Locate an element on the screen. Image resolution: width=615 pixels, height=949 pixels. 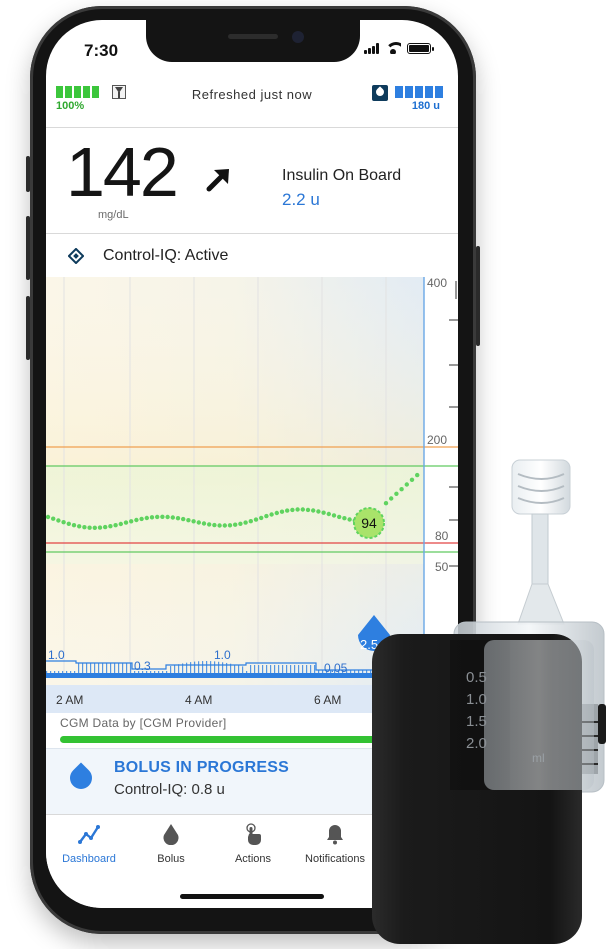
power-button is located at coordinates (478, 296).